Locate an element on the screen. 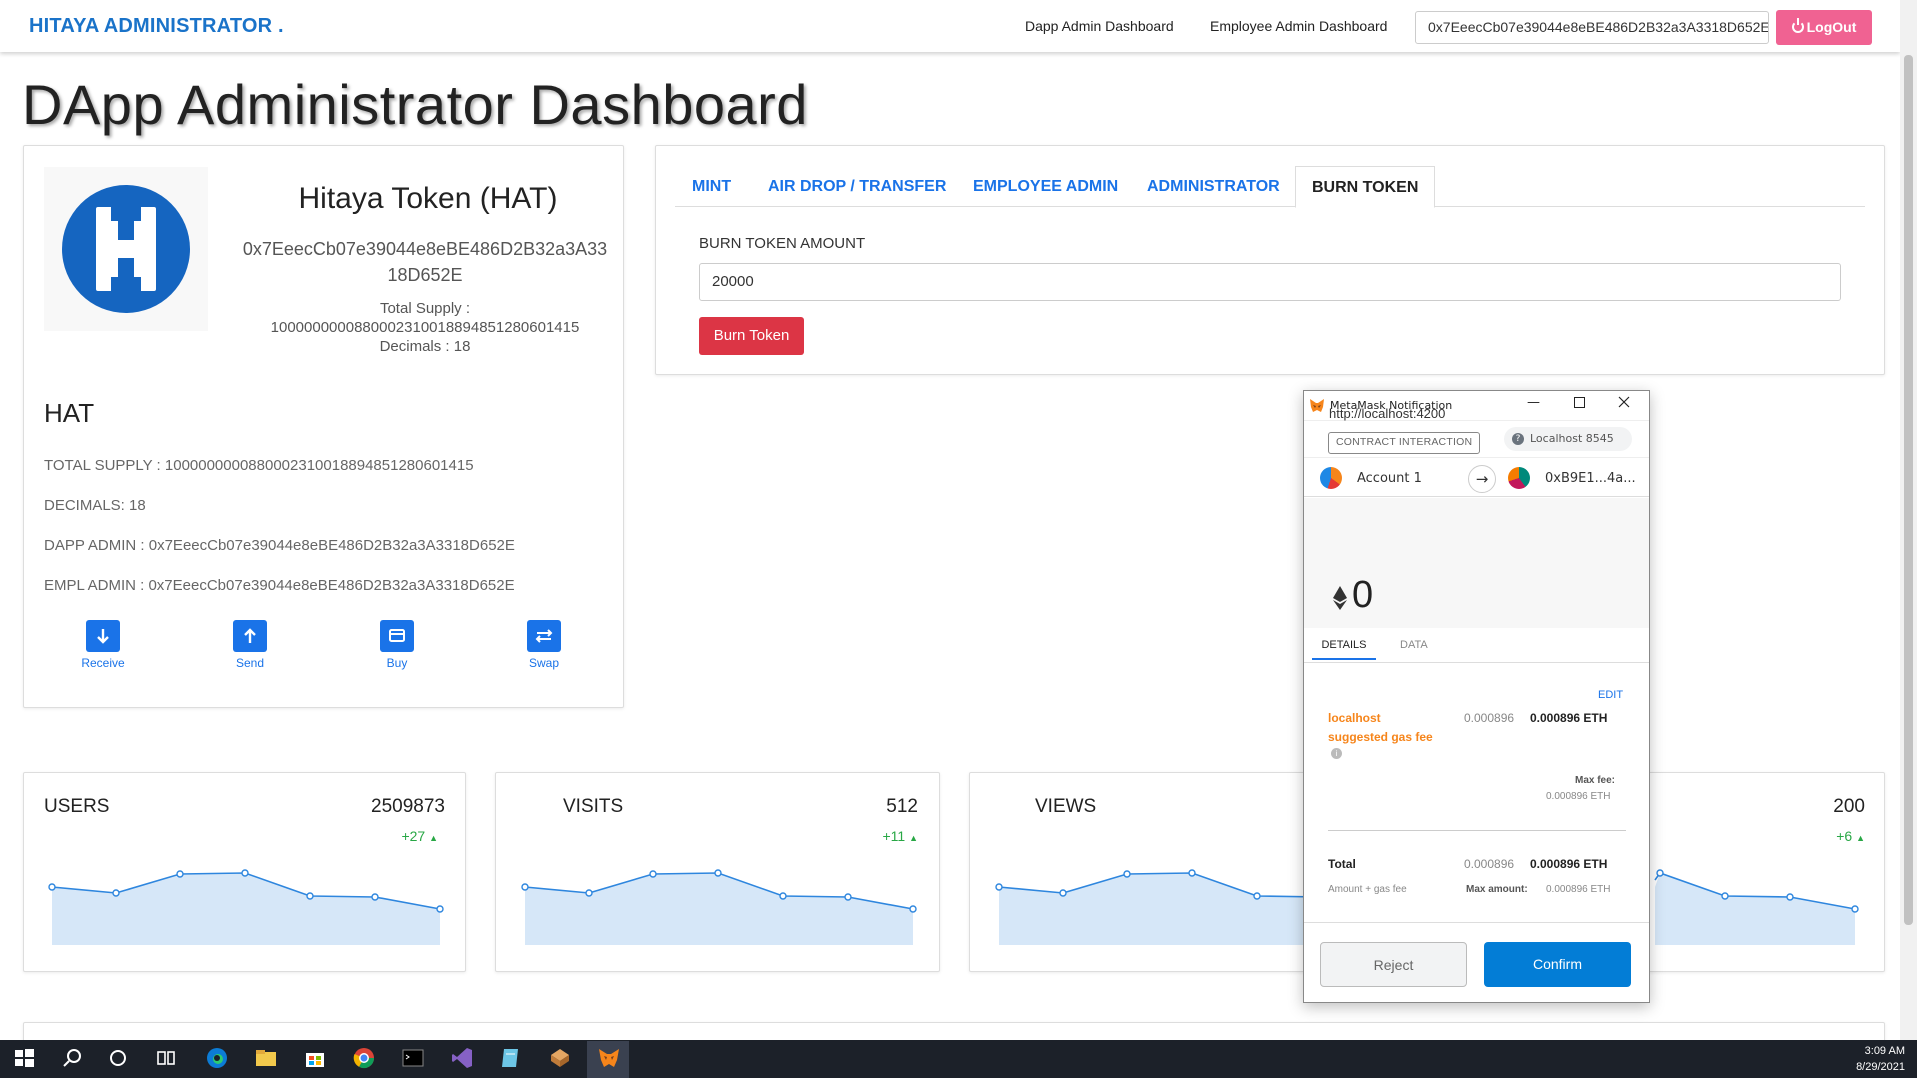 Image resolution: width=1917 pixels, height=1078 pixels. search-icon is located at coordinates (72, 1058).